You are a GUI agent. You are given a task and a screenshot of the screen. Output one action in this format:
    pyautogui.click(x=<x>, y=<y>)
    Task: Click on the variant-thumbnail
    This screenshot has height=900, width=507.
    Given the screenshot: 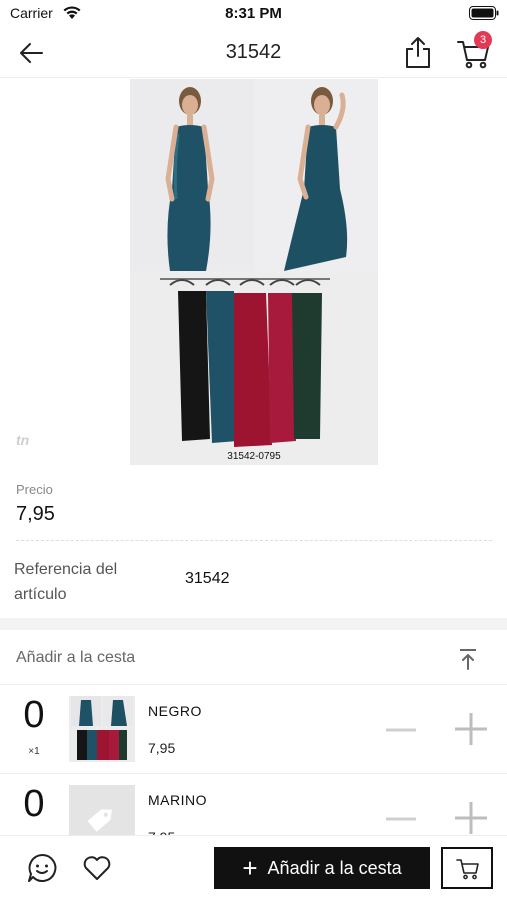 What is the action you would take?
    pyautogui.click(x=102, y=729)
    